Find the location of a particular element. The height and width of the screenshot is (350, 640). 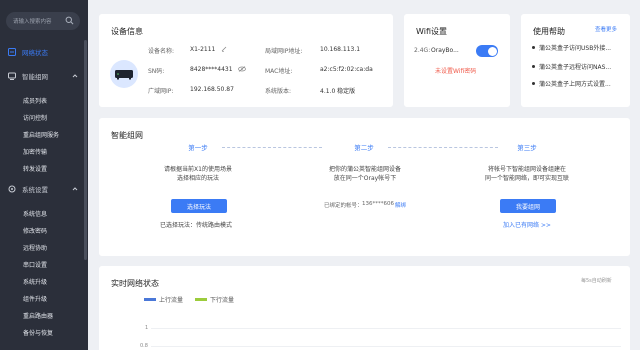

help-more-link: 查看更多 is located at coordinates (606, 29).